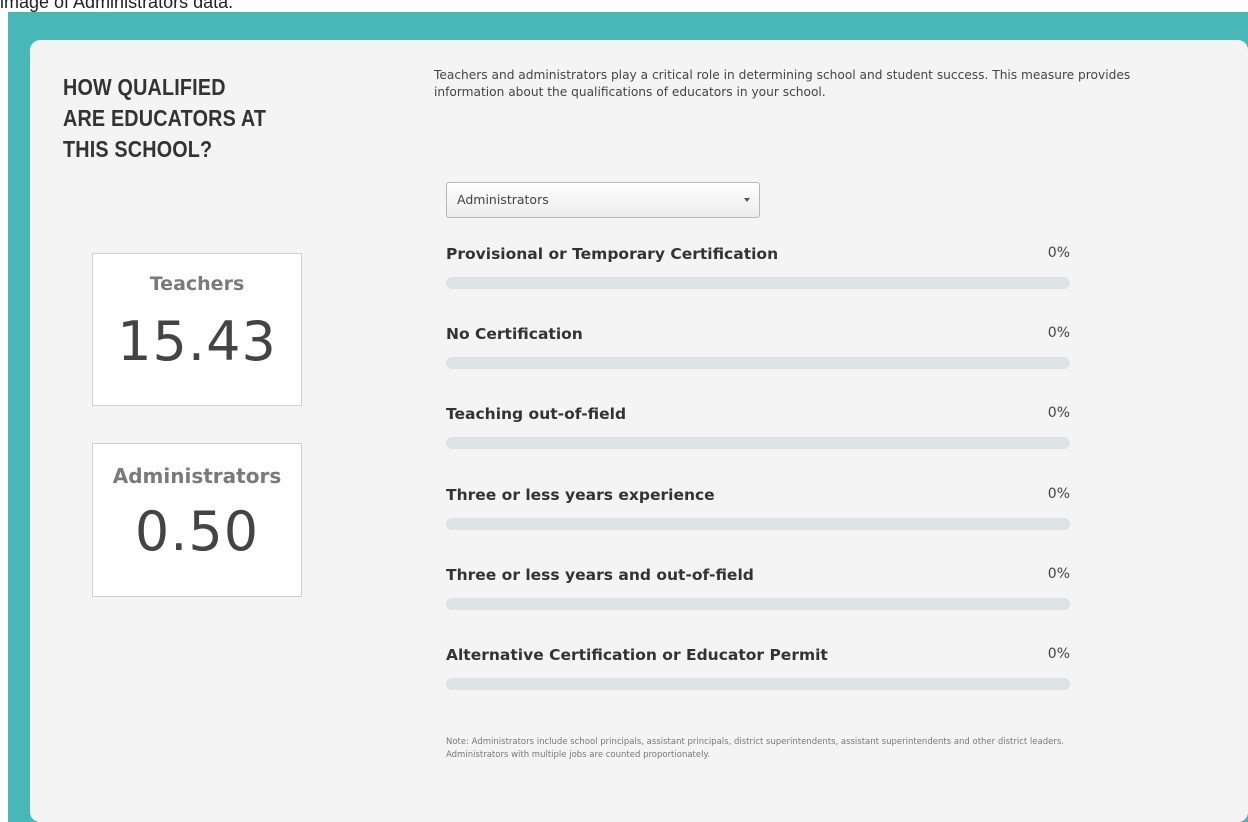 The image size is (1248, 822). What do you see at coordinates (117, 6) in the screenshot?
I see `image-caption: image of Administrators data.` at bounding box center [117, 6].